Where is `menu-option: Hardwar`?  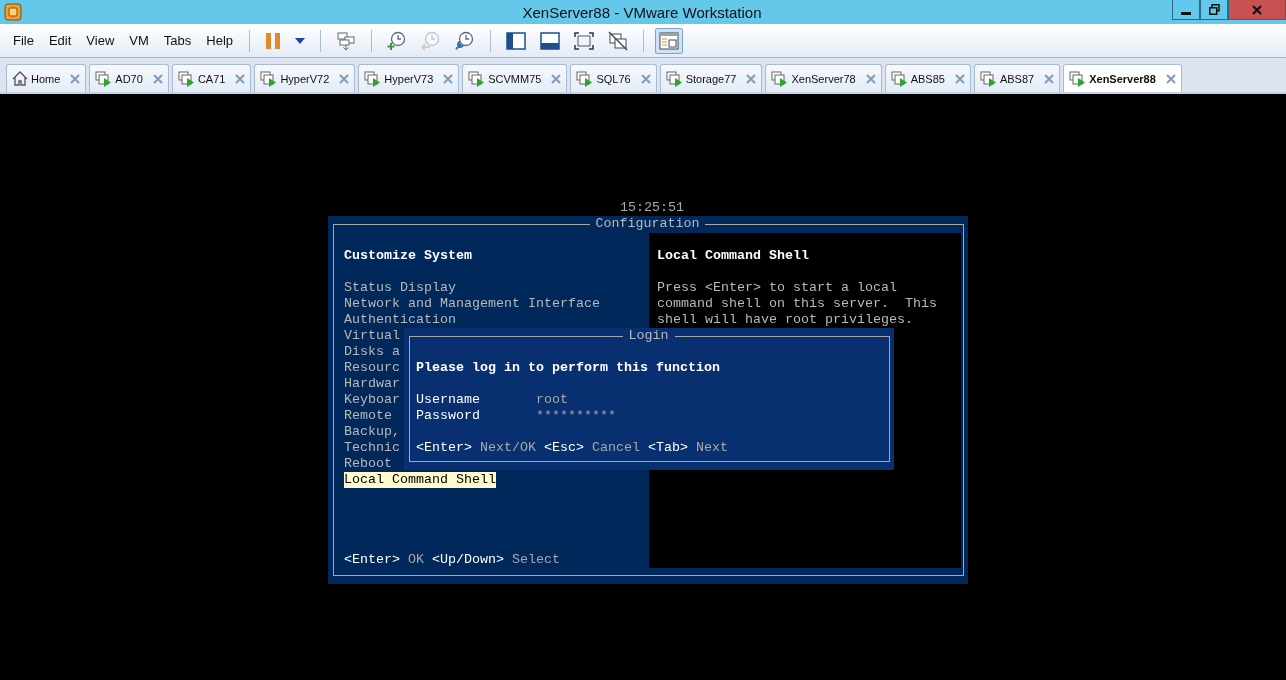 menu-option: Hardwar is located at coordinates (372, 384).